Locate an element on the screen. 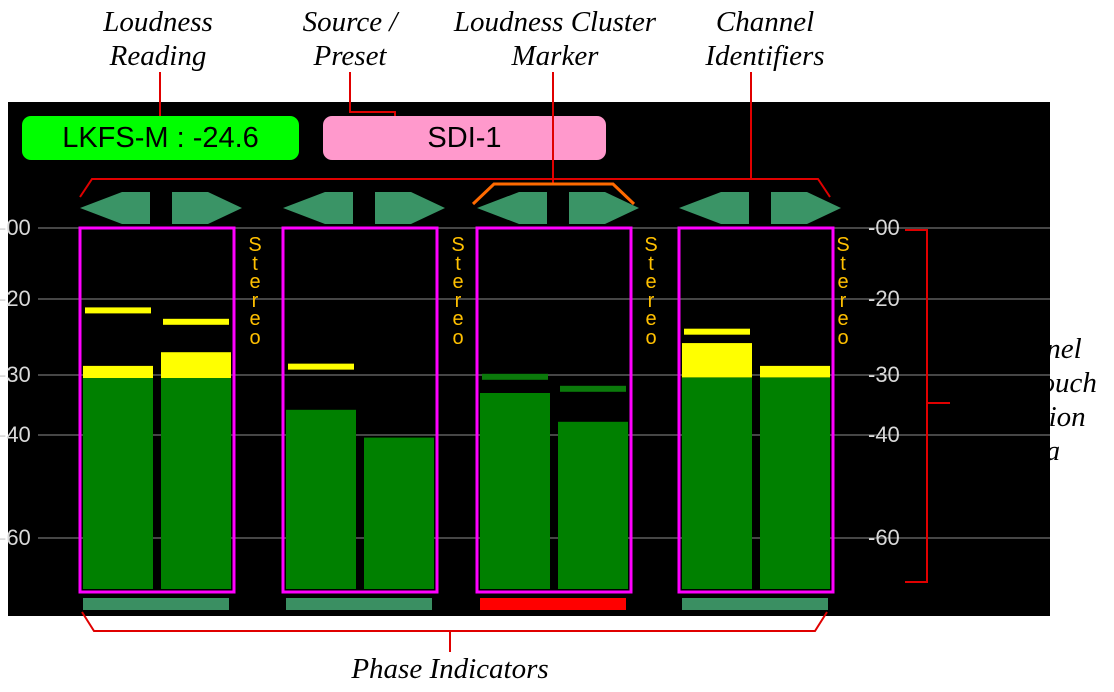 Image resolution: width=1114 pixels, height=692 pixels. touch-area-bracket is located at coordinates (916, 406).